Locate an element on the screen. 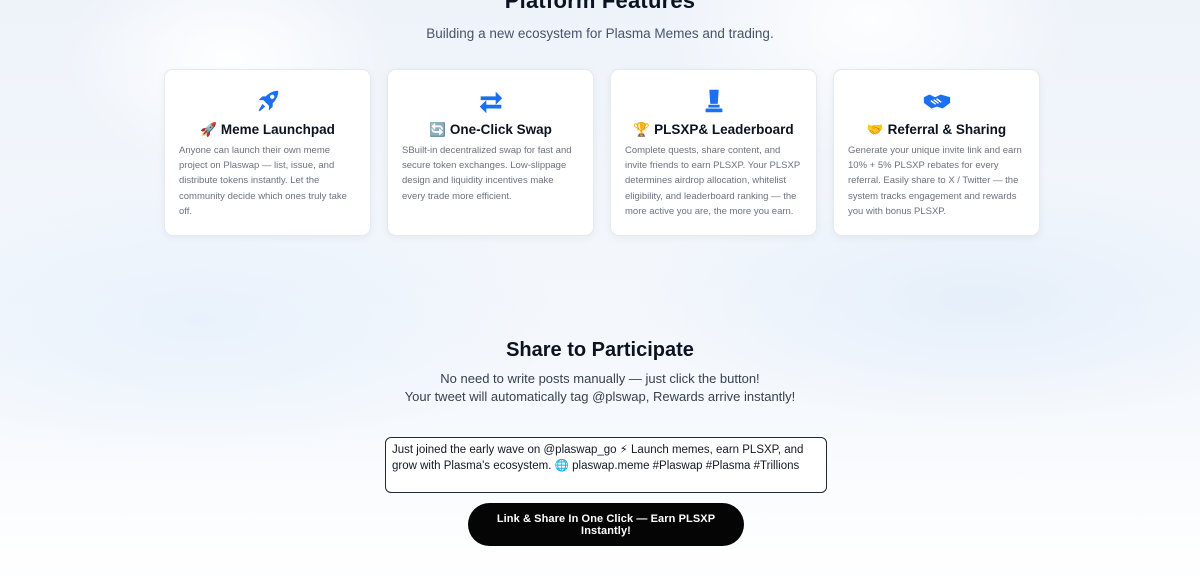 Image resolution: width=1200 pixels, height=584 pixels. handshake-emoji-icon: 🤝 is located at coordinates (875, 130).